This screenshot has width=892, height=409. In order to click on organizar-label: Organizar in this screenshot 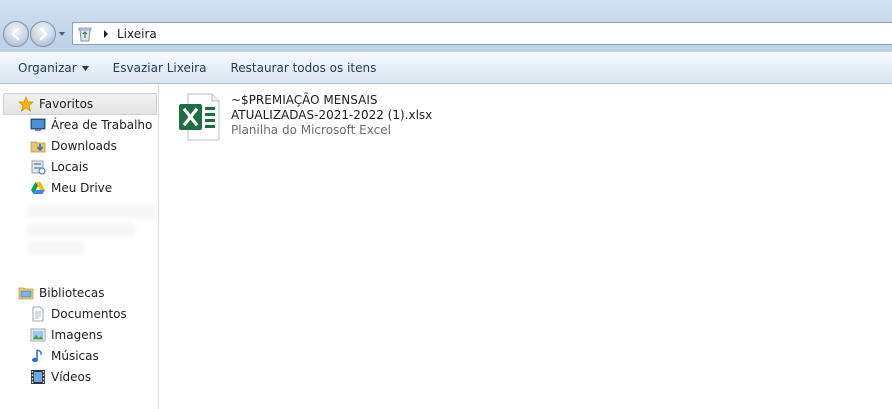, I will do `click(47, 68)`.